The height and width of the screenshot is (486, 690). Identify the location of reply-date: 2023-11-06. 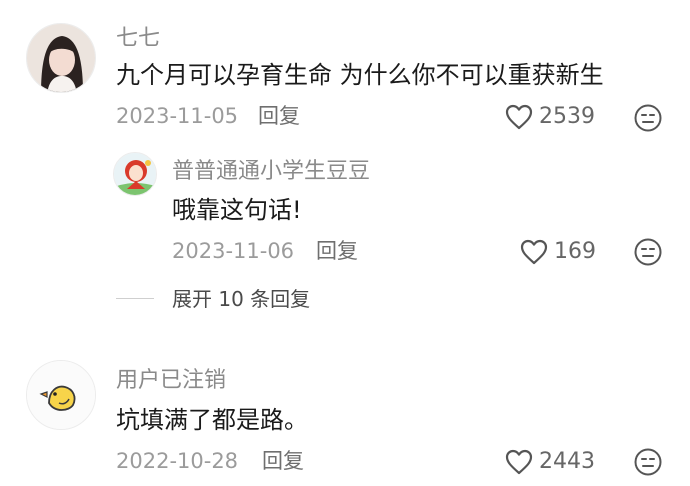
(233, 251).